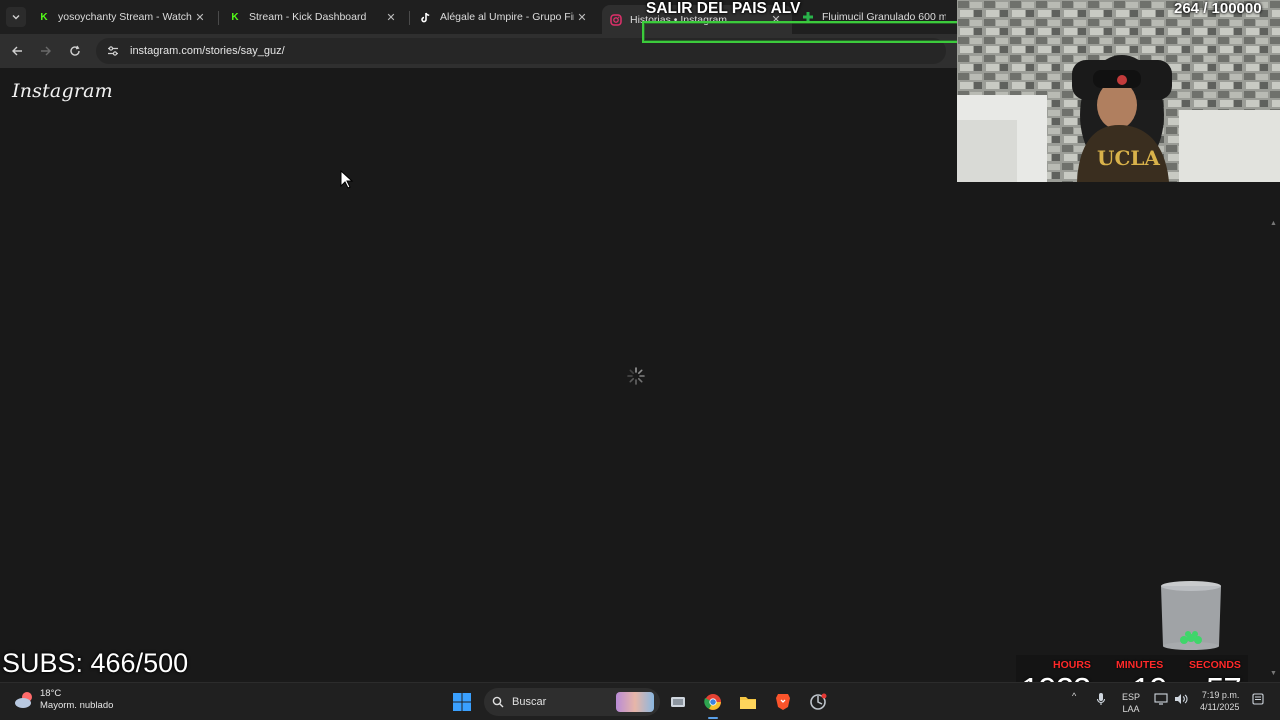  I want to click on brave-button, so click(783, 702).